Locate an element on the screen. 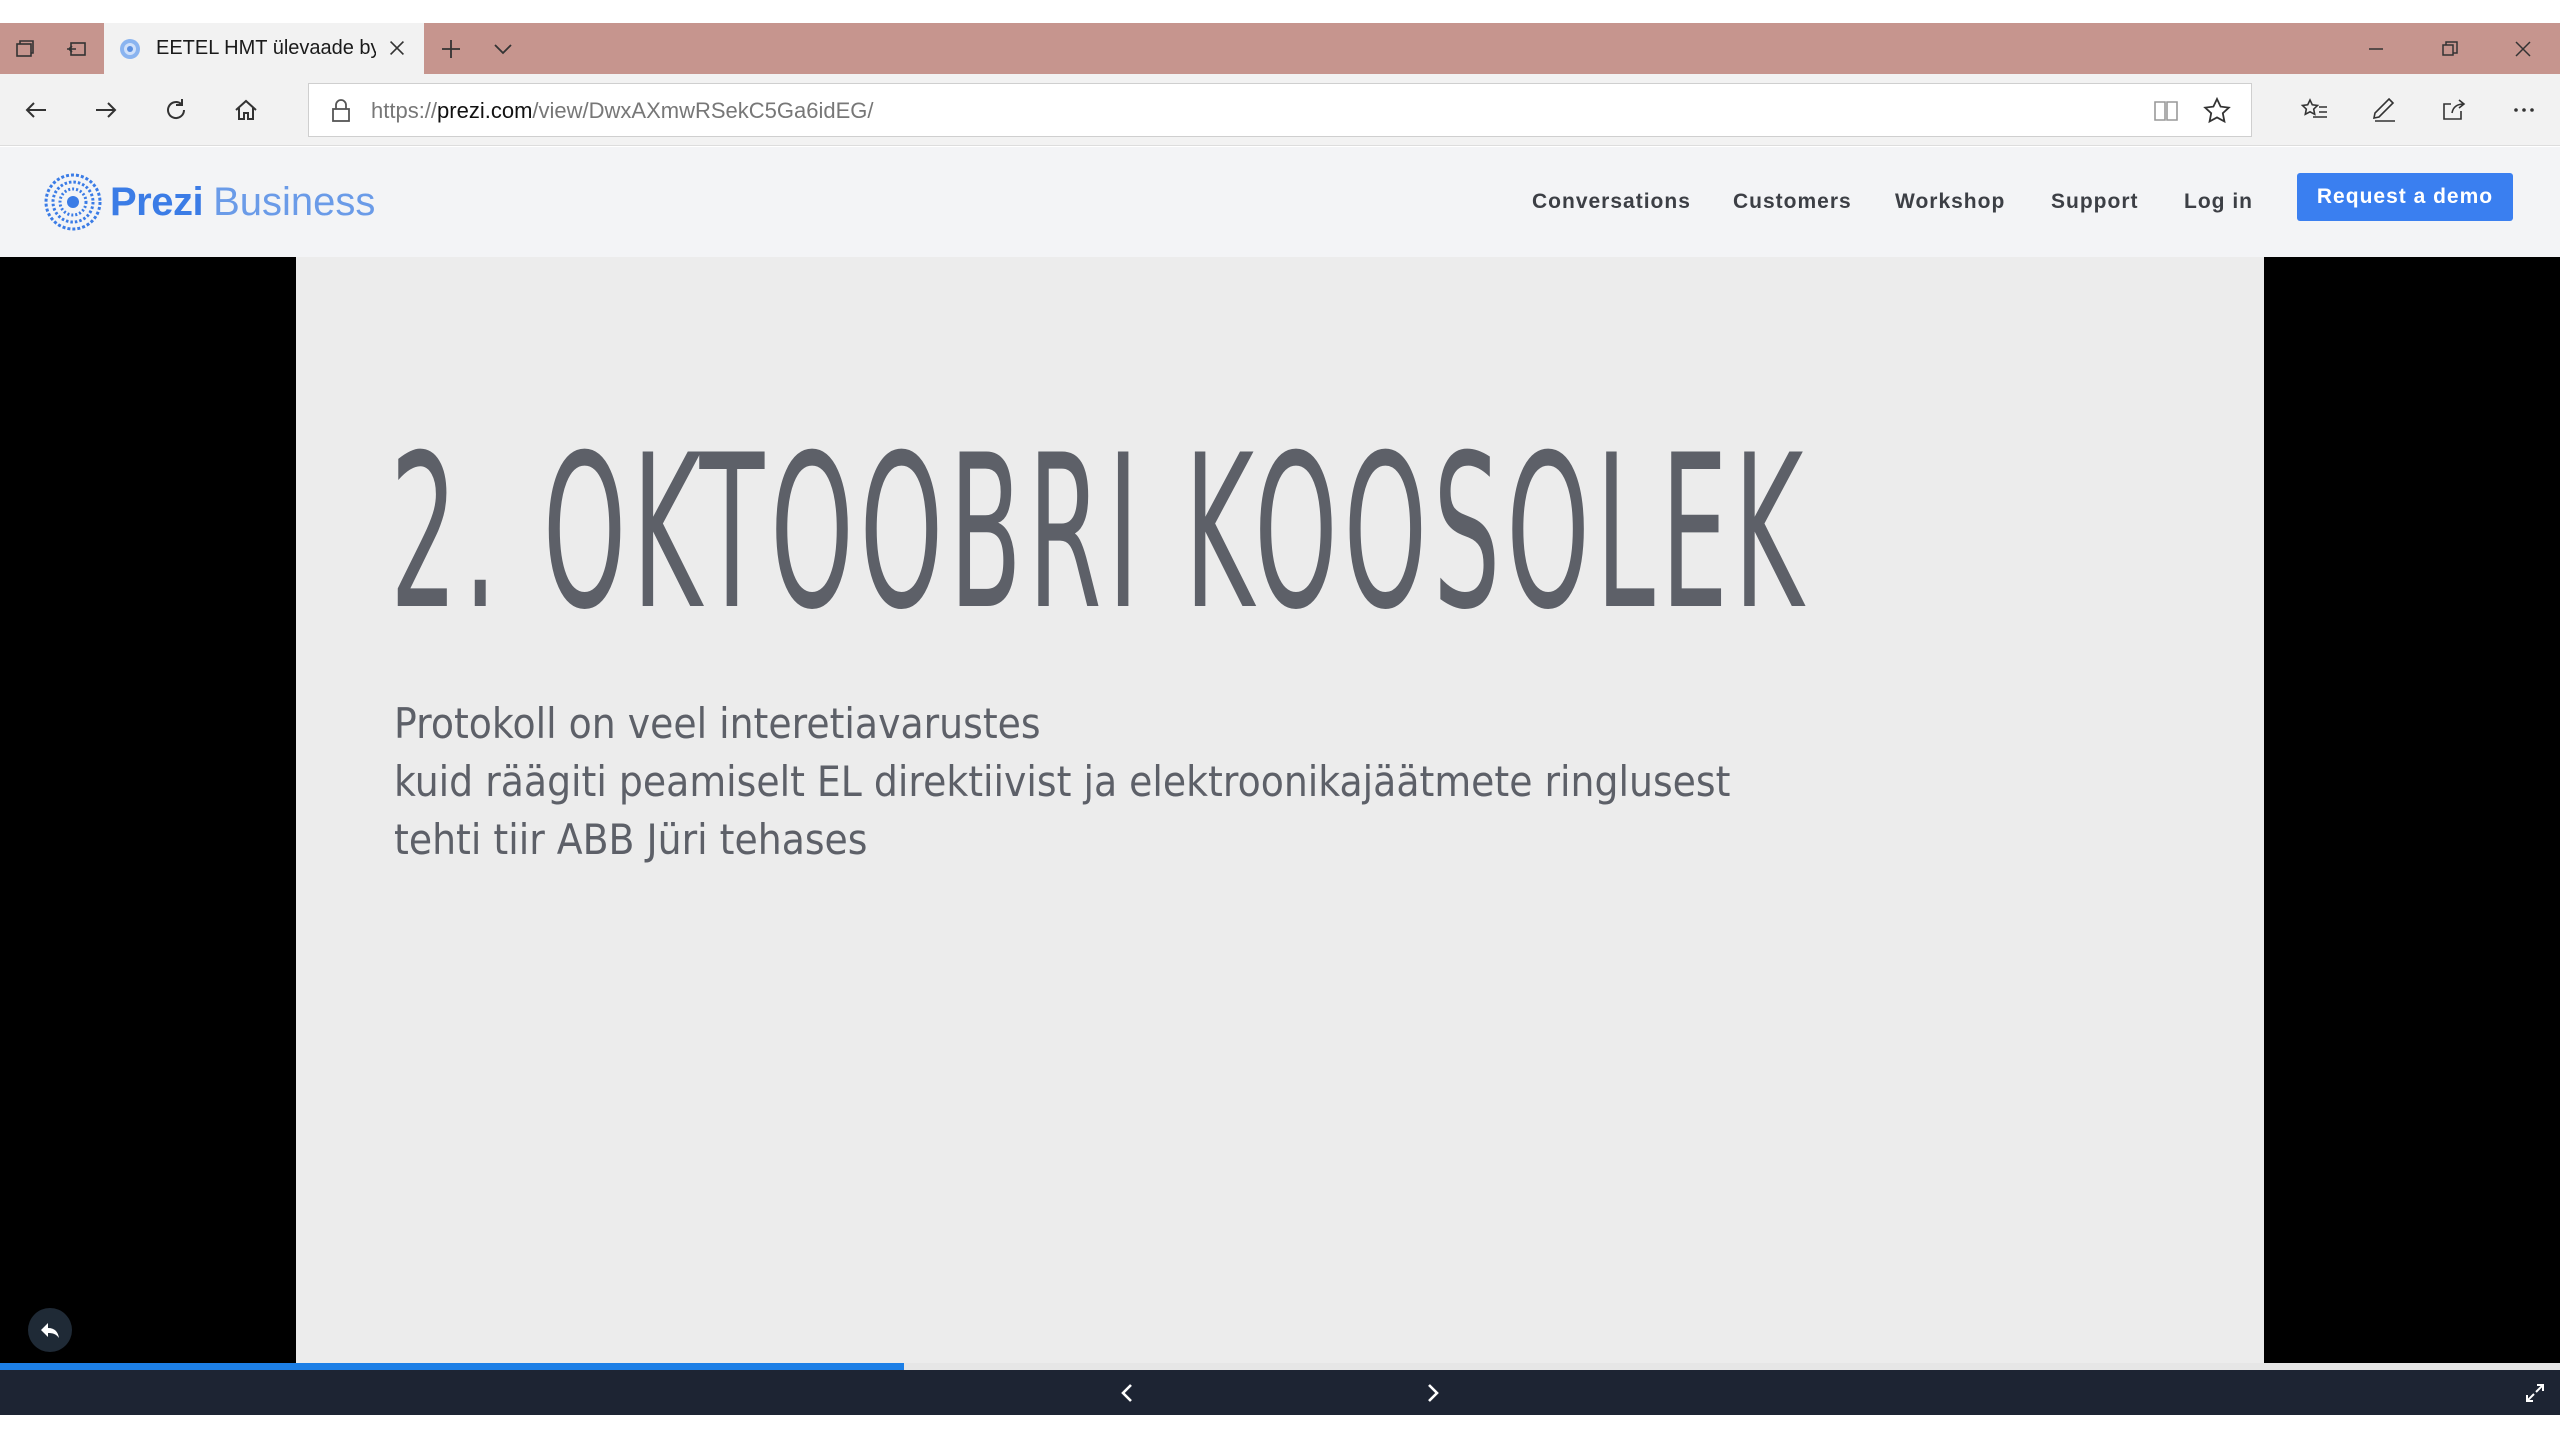 The image size is (2560, 1440). brand-name: Prezi is located at coordinates (157, 201).